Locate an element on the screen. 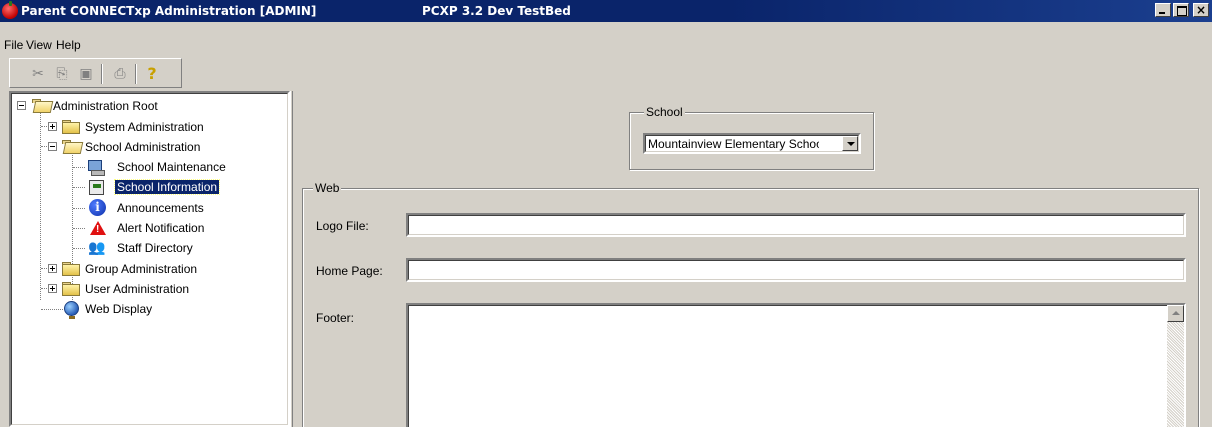 The height and width of the screenshot is (427, 1212). tree-node-label: System Administration is located at coordinates (144, 127).